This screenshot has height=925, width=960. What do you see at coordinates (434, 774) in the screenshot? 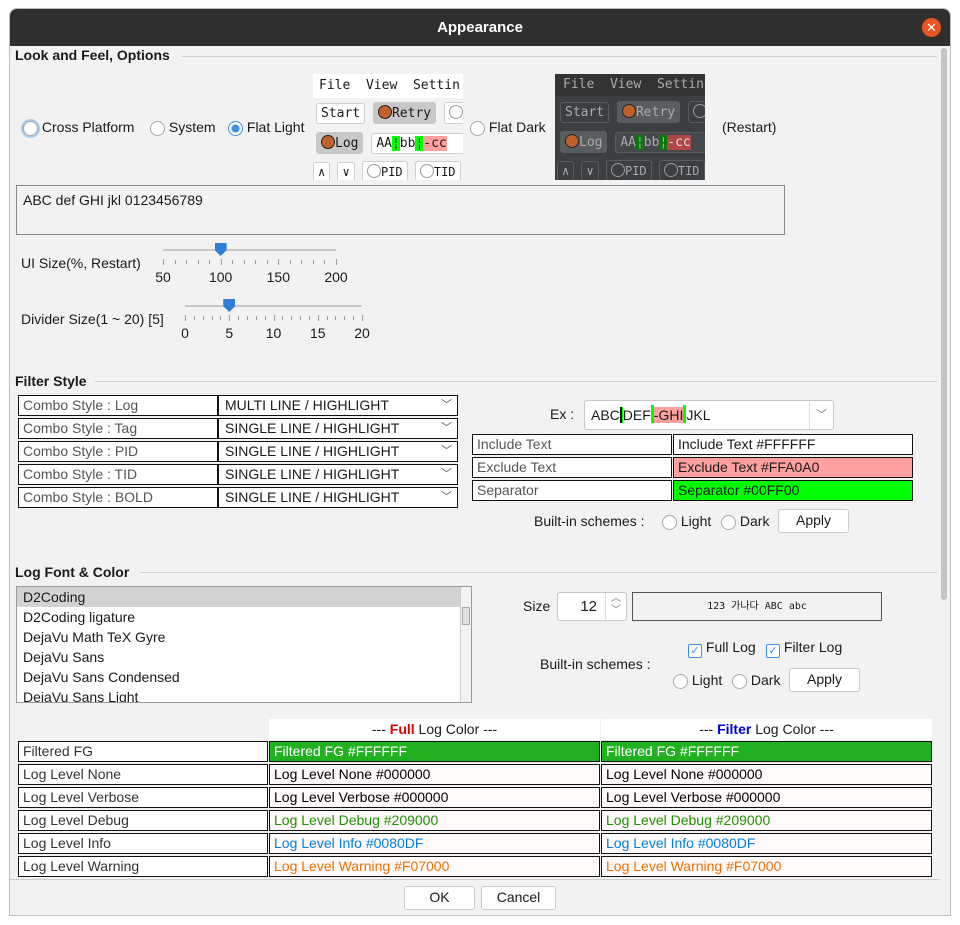
I see `full-log-color-cell: Log Level None #000000` at bounding box center [434, 774].